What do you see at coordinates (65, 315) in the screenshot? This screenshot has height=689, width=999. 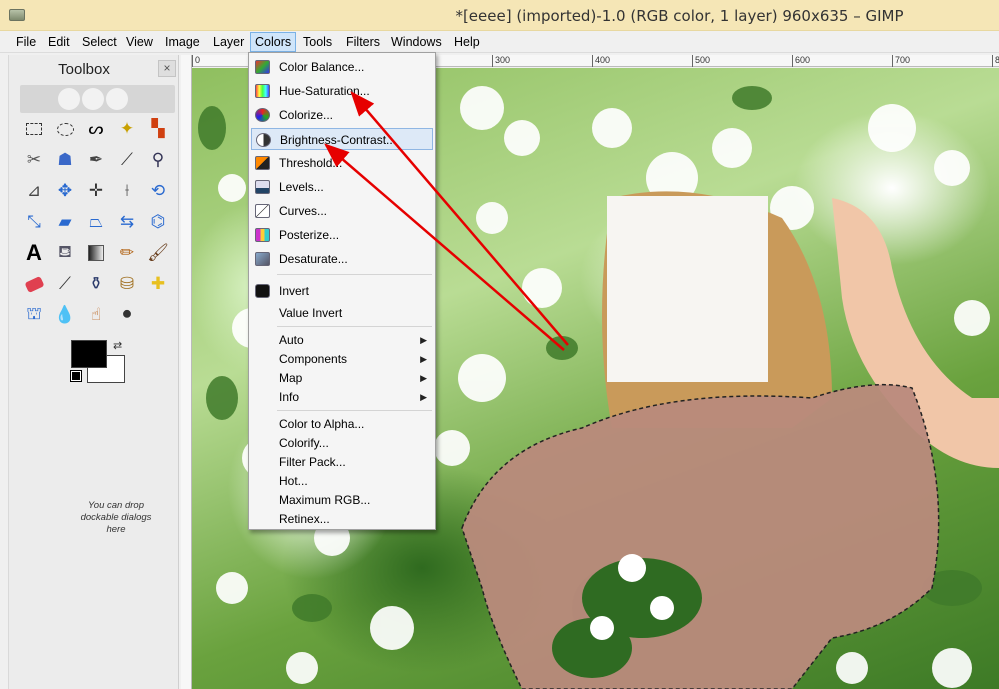 I see `blur-sharpen-tool-icon: 💧` at bounding box center [65, 315].